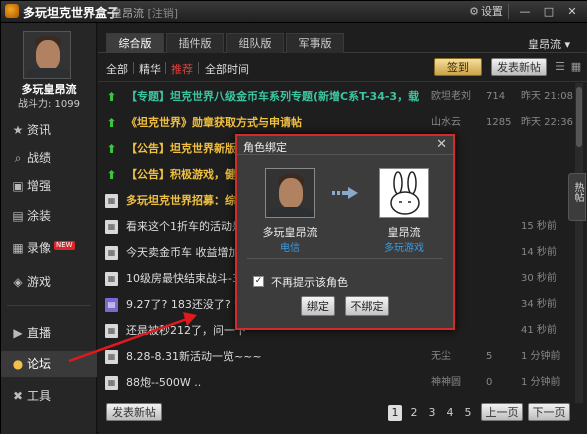 The width and height of the screenshot is (587, 434). Describe the element at coordinates (132, 337) in the screenshot. I see `annotation-arrow-icon` at that location.